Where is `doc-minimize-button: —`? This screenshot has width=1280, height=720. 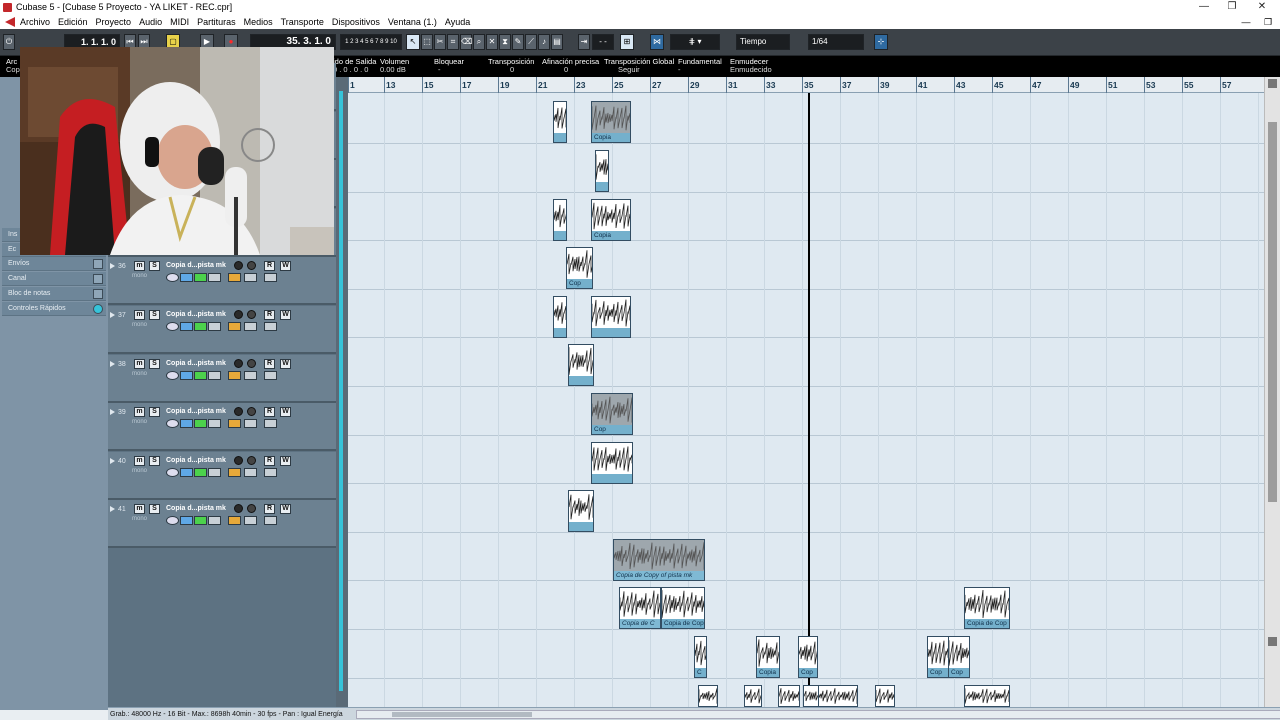 doc-minimize-button: — is located at coordinates (1246, 22).